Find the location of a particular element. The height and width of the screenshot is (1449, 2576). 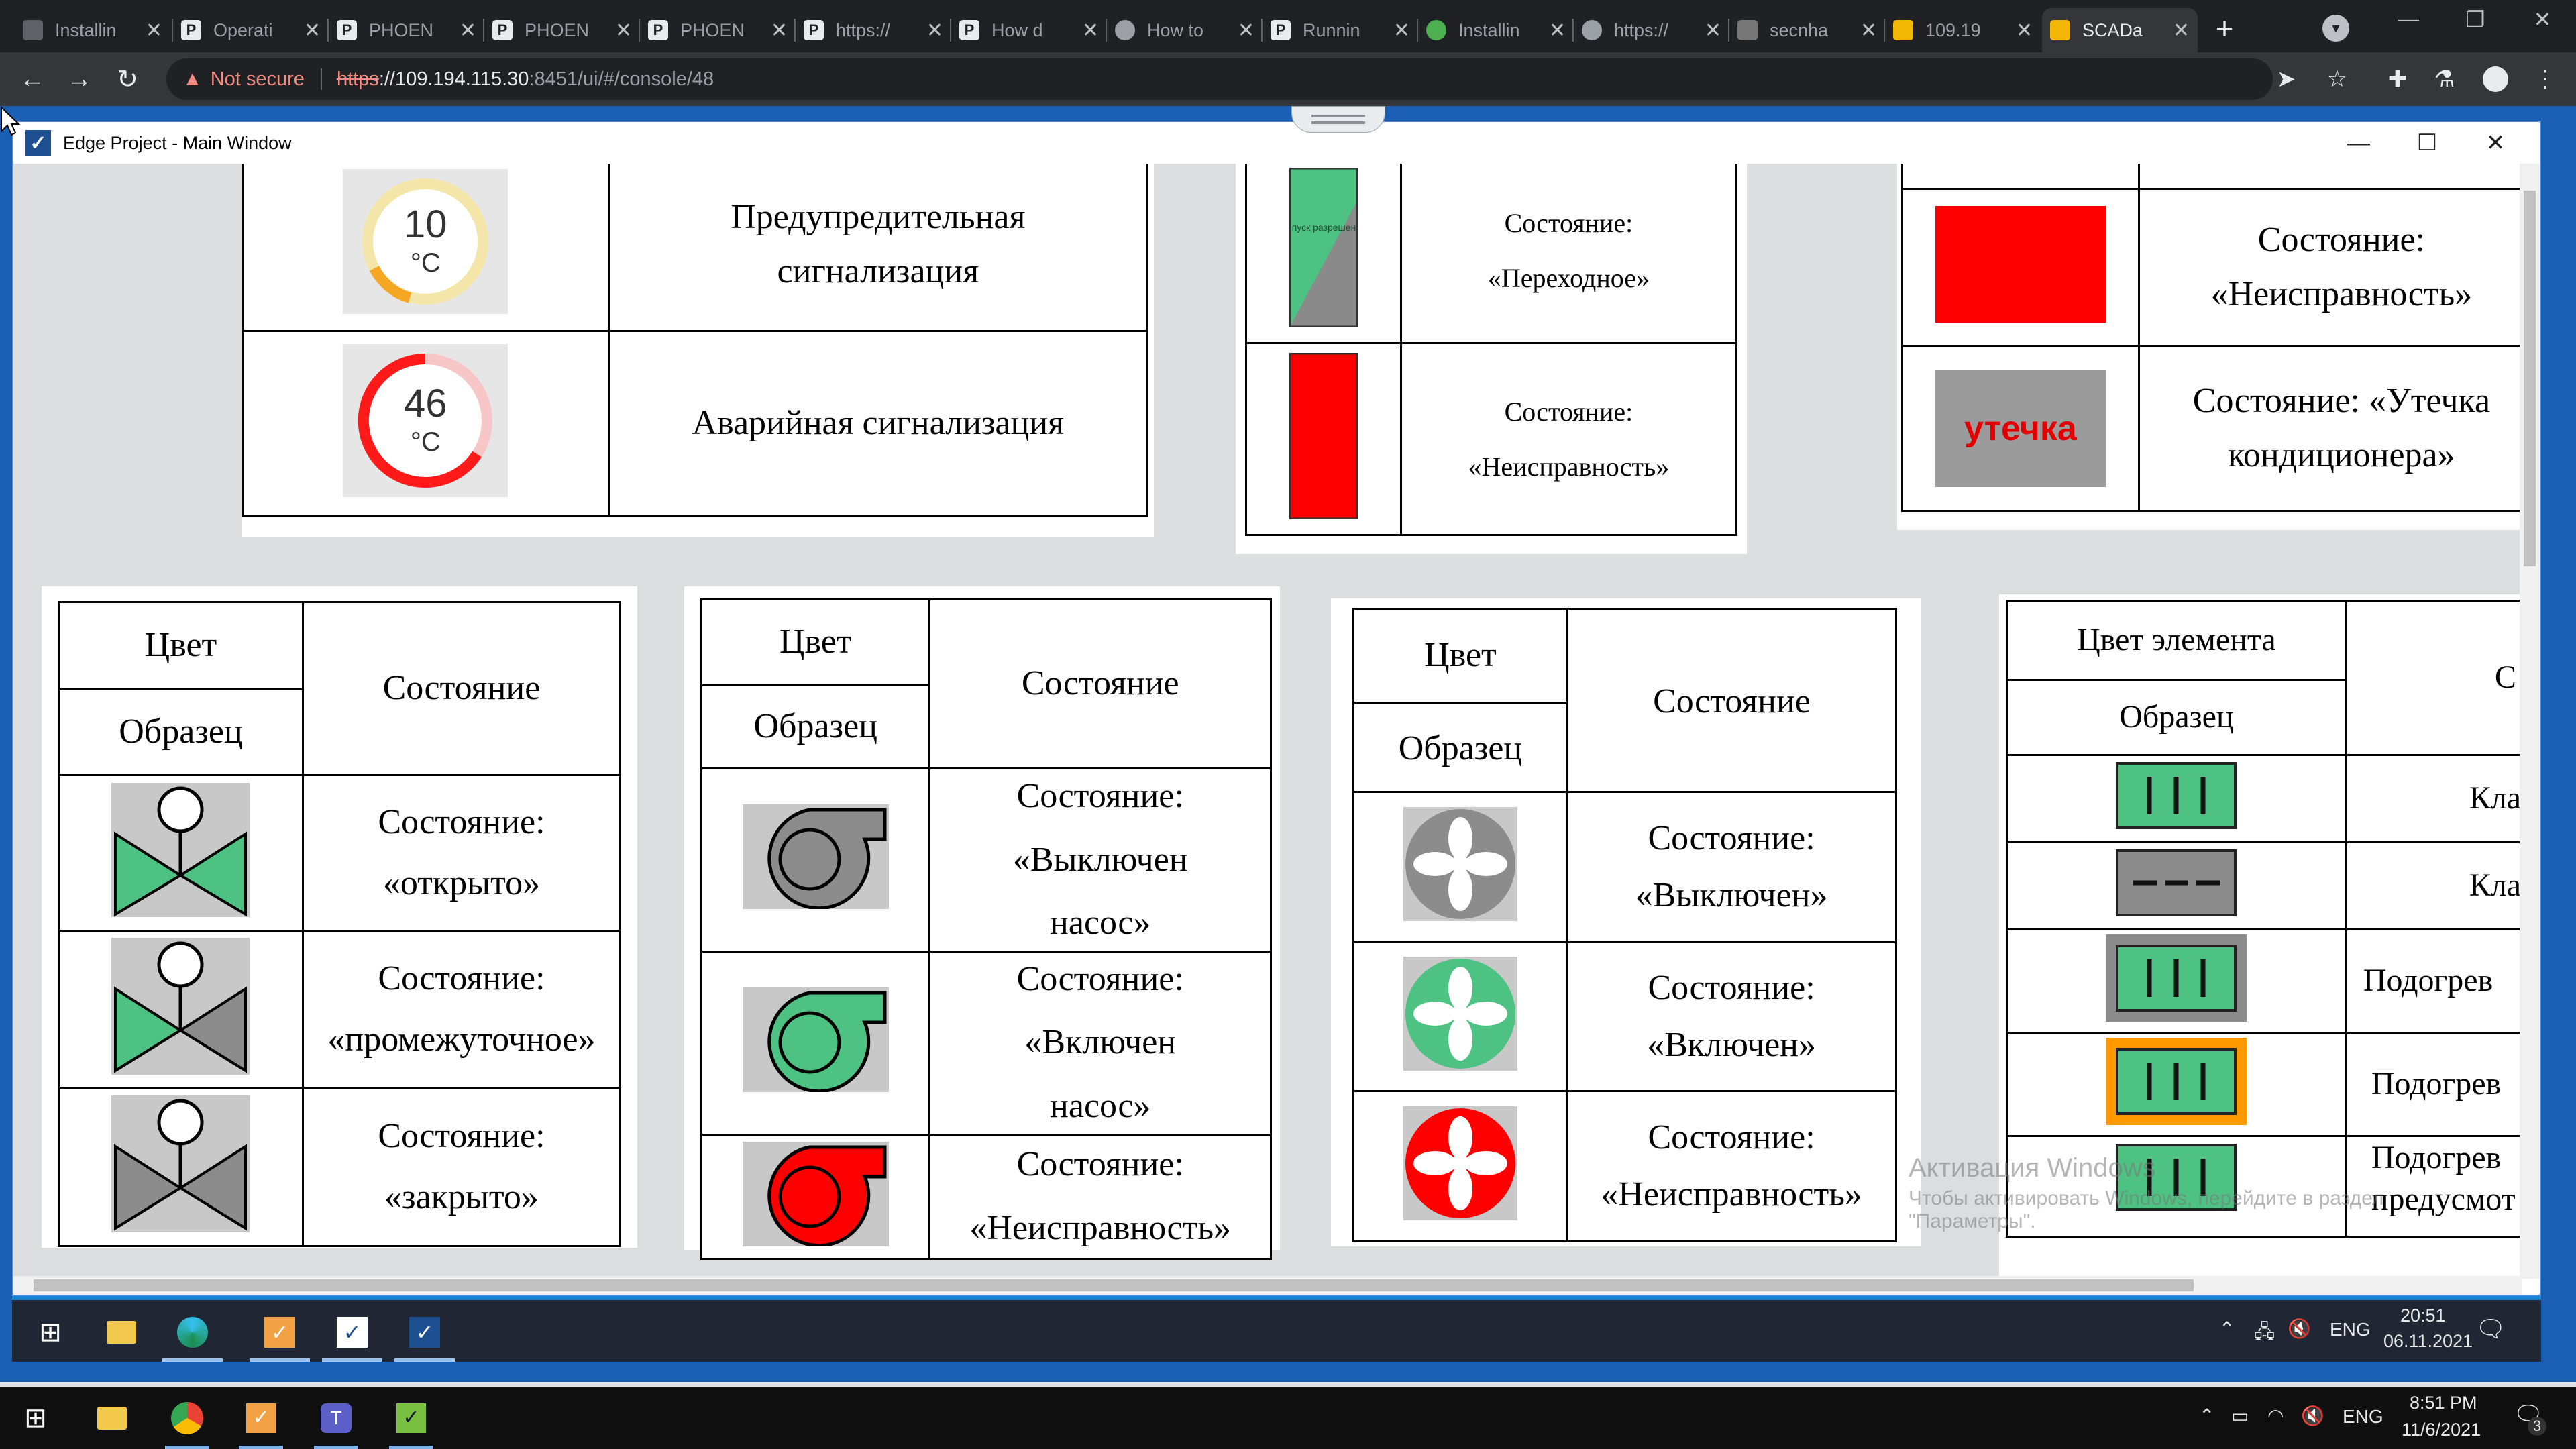

minimize-button: — is located at coordinates (2358, 143).